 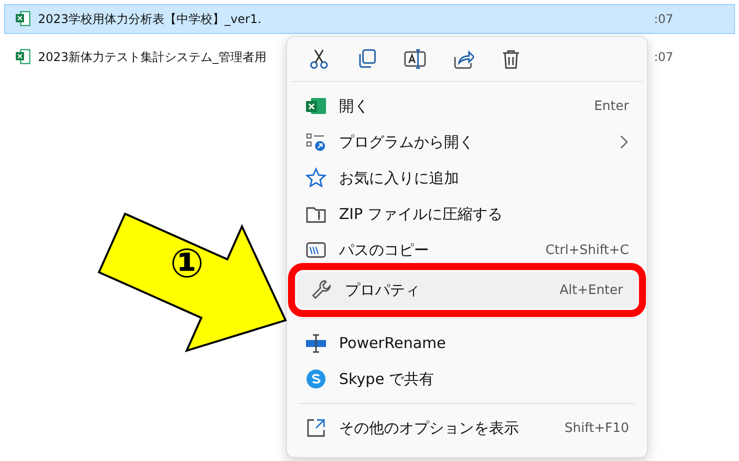 What do you see at coordinates (316, 343) in the screenshot?
I see `rename-tool-icon` at bounding box center [316, 343].